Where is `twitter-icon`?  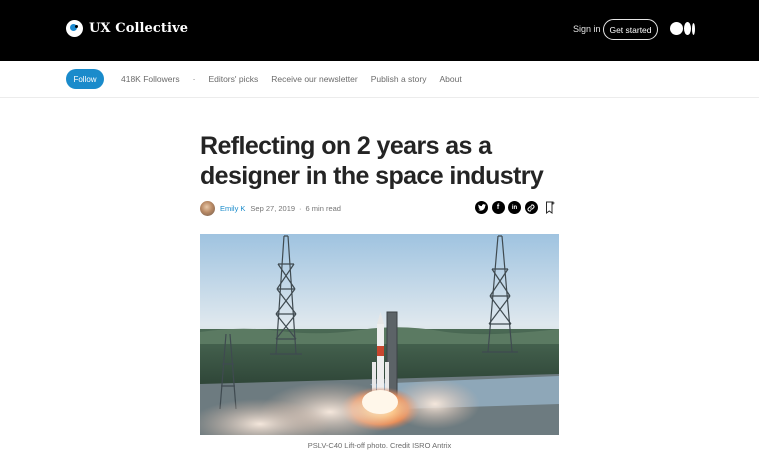
twitter-icon is located at coordinates (481, 207).